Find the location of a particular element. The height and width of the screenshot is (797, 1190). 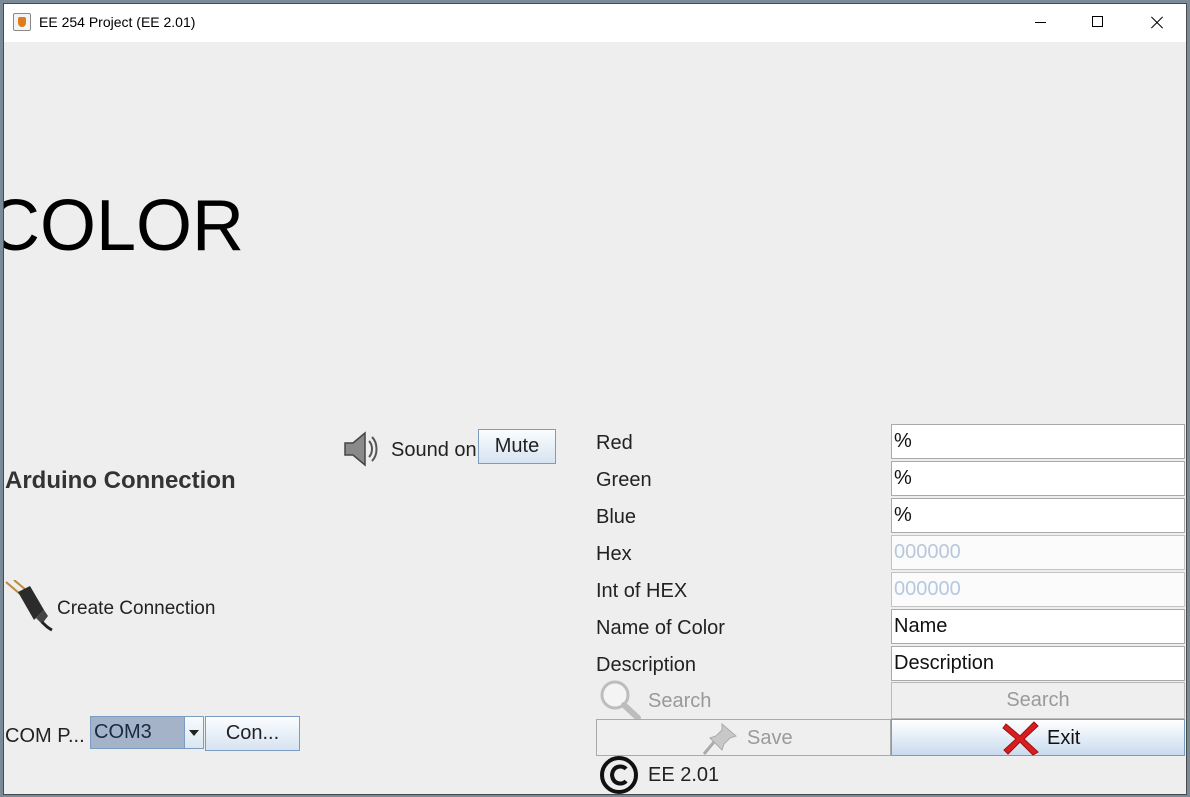

java-app-icon is located at coordinates (22, 22).